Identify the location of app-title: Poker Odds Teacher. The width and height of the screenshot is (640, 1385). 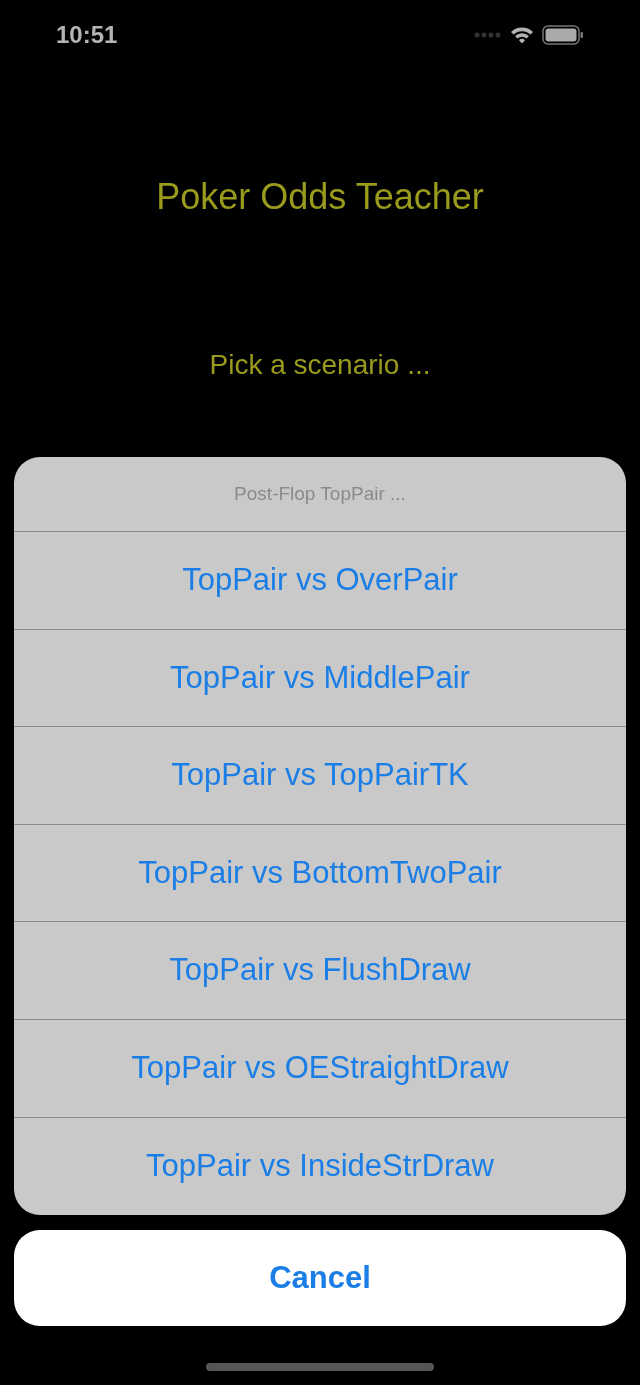
(320, 197).